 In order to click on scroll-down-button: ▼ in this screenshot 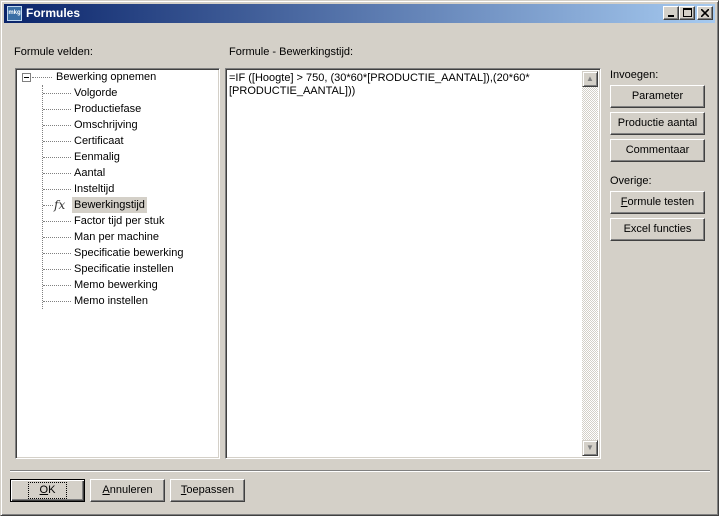, I will do `click(590, 448)`.